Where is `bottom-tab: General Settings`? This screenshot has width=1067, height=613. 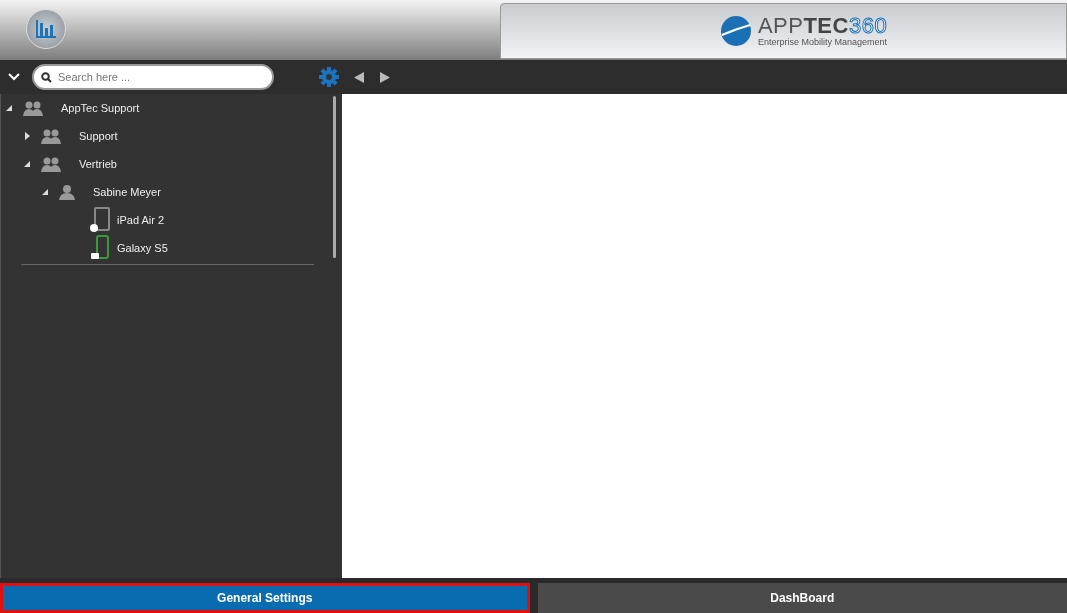 bottom-tab: General Settings is located at coordinates (265, 598).